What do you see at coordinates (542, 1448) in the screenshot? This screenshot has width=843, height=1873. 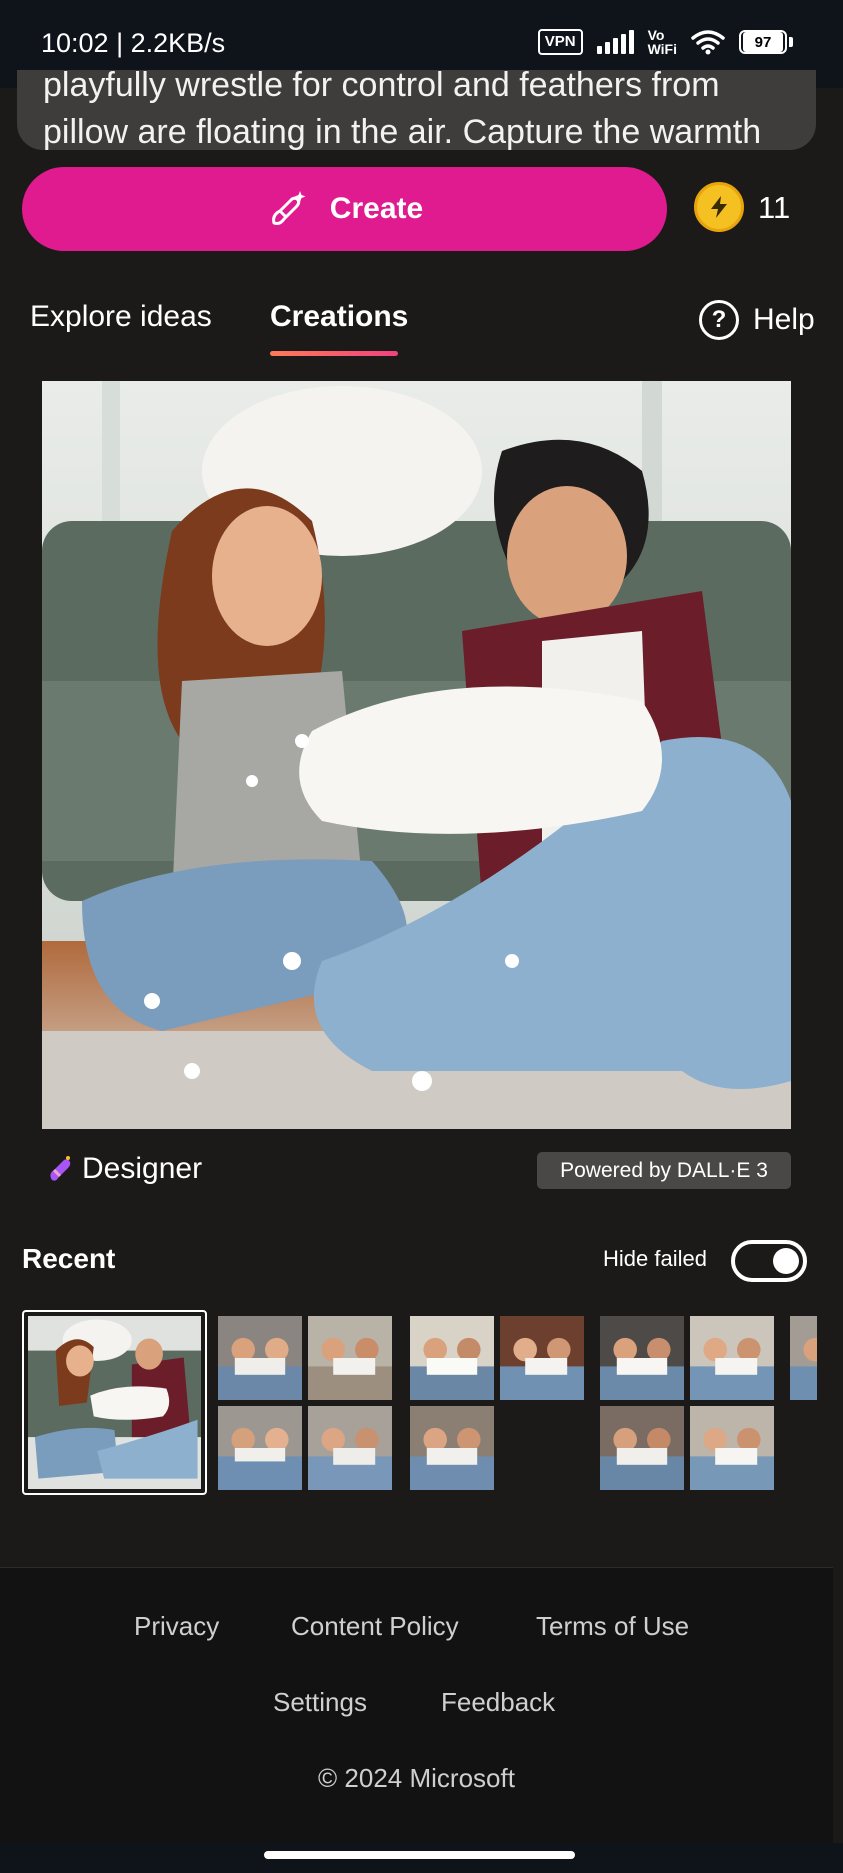 I see `recent-thumbnail-empty` at bounding box center [542, 1448].